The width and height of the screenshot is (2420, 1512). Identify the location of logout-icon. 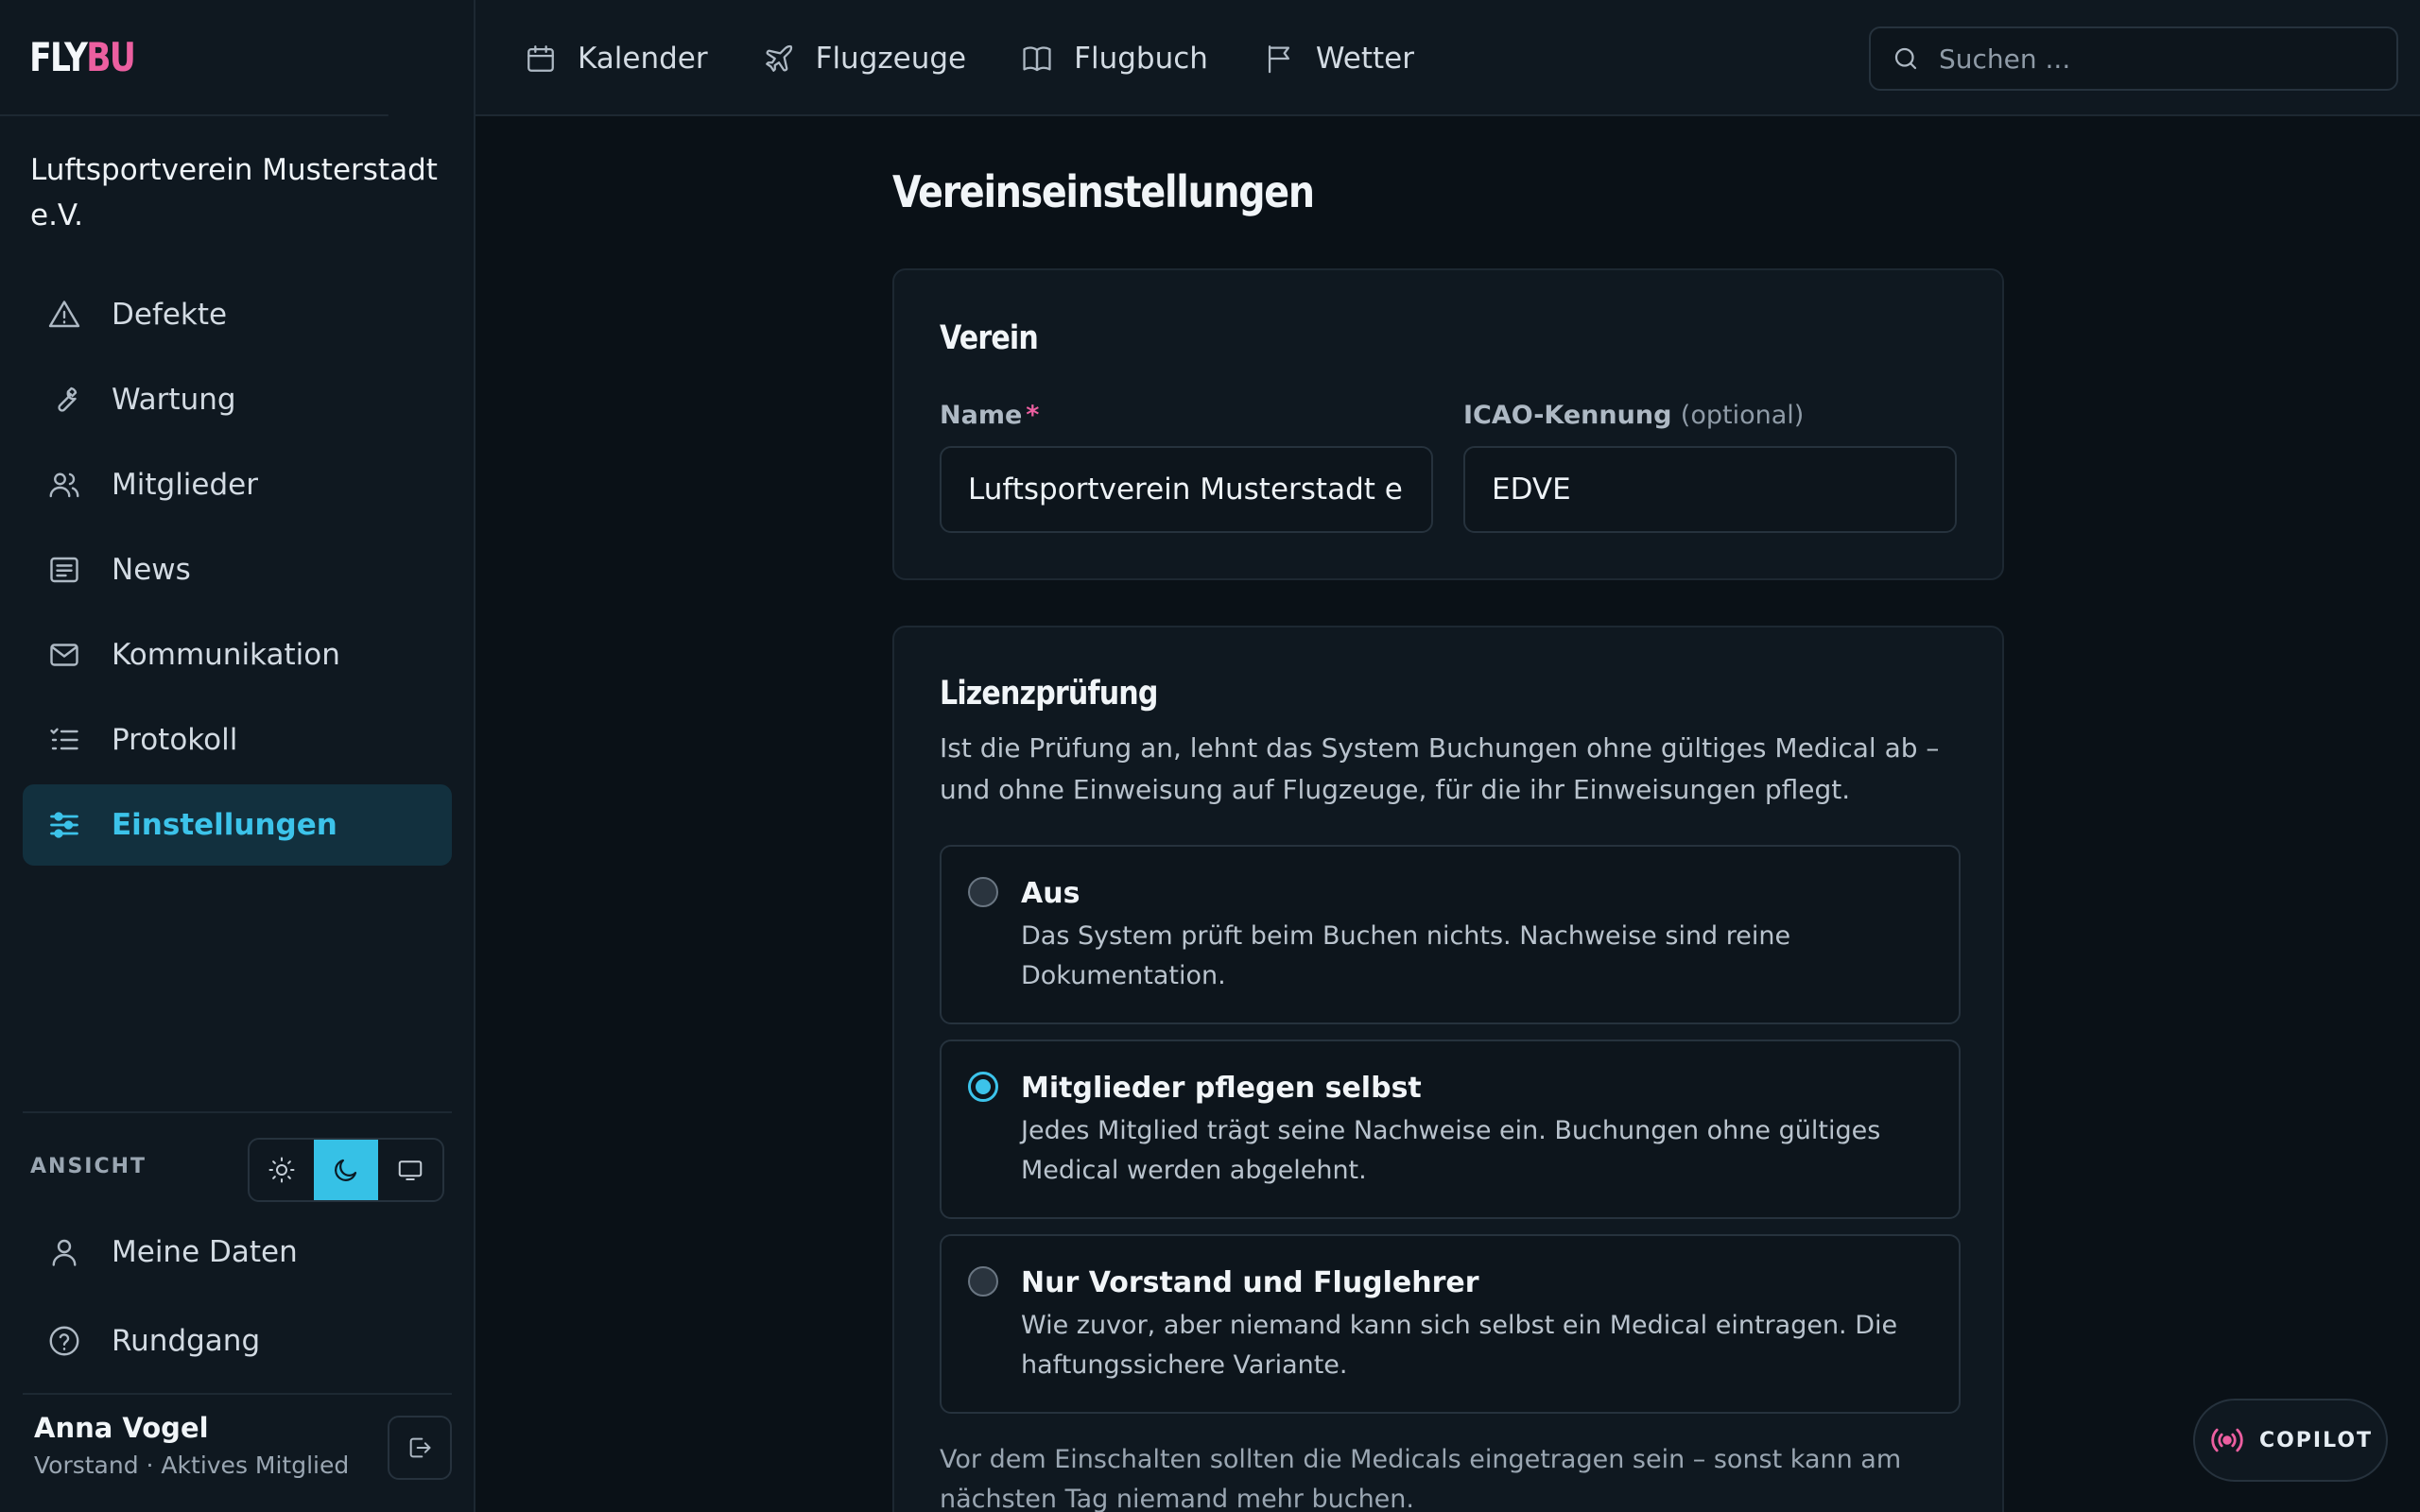
(419, 1448).